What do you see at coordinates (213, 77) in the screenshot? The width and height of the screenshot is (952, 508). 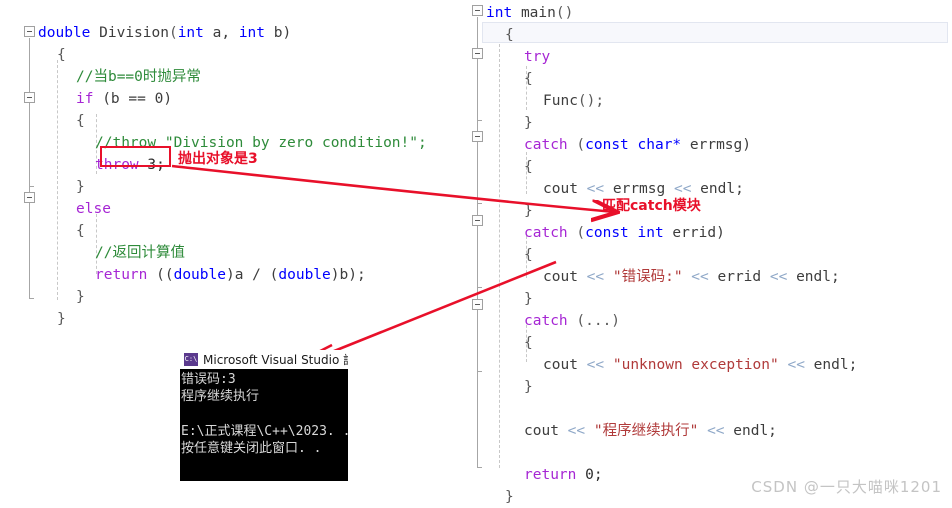 I see `code-line: //当b==0时抛异常` at bounding box center [213, 77].